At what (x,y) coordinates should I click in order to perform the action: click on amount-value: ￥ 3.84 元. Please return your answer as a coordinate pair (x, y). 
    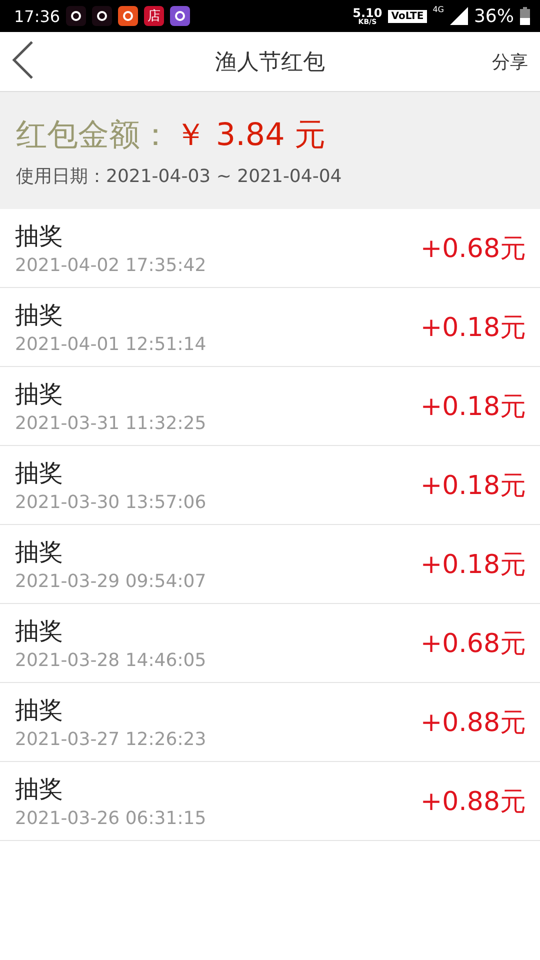
    Looking at the image, I should click on (250, 135).